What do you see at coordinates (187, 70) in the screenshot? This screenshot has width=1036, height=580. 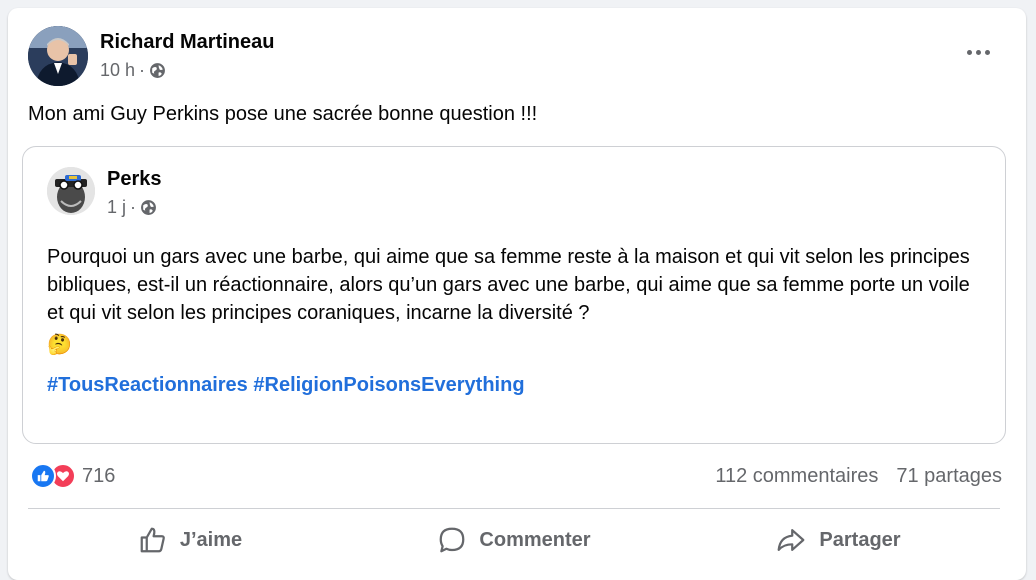 I see `post-subline: 10 h ·` at bounding box center [187, 70].